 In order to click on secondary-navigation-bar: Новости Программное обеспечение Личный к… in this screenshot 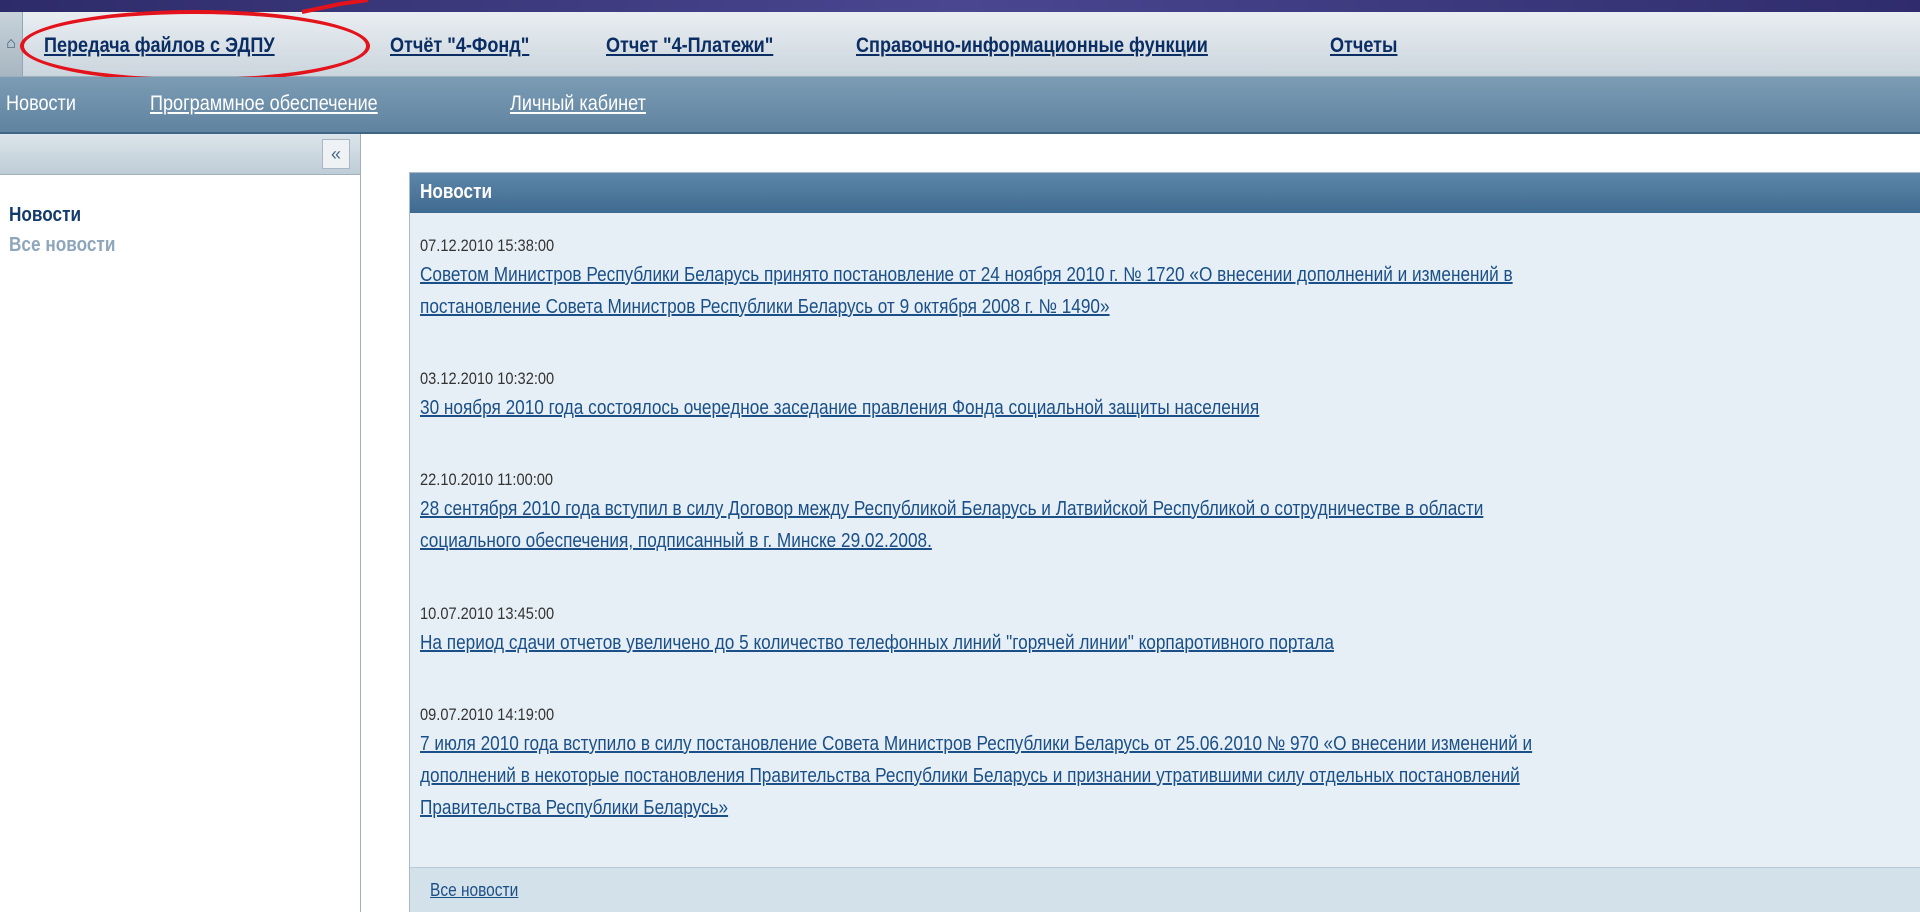, I will do `click(960, 105)`.